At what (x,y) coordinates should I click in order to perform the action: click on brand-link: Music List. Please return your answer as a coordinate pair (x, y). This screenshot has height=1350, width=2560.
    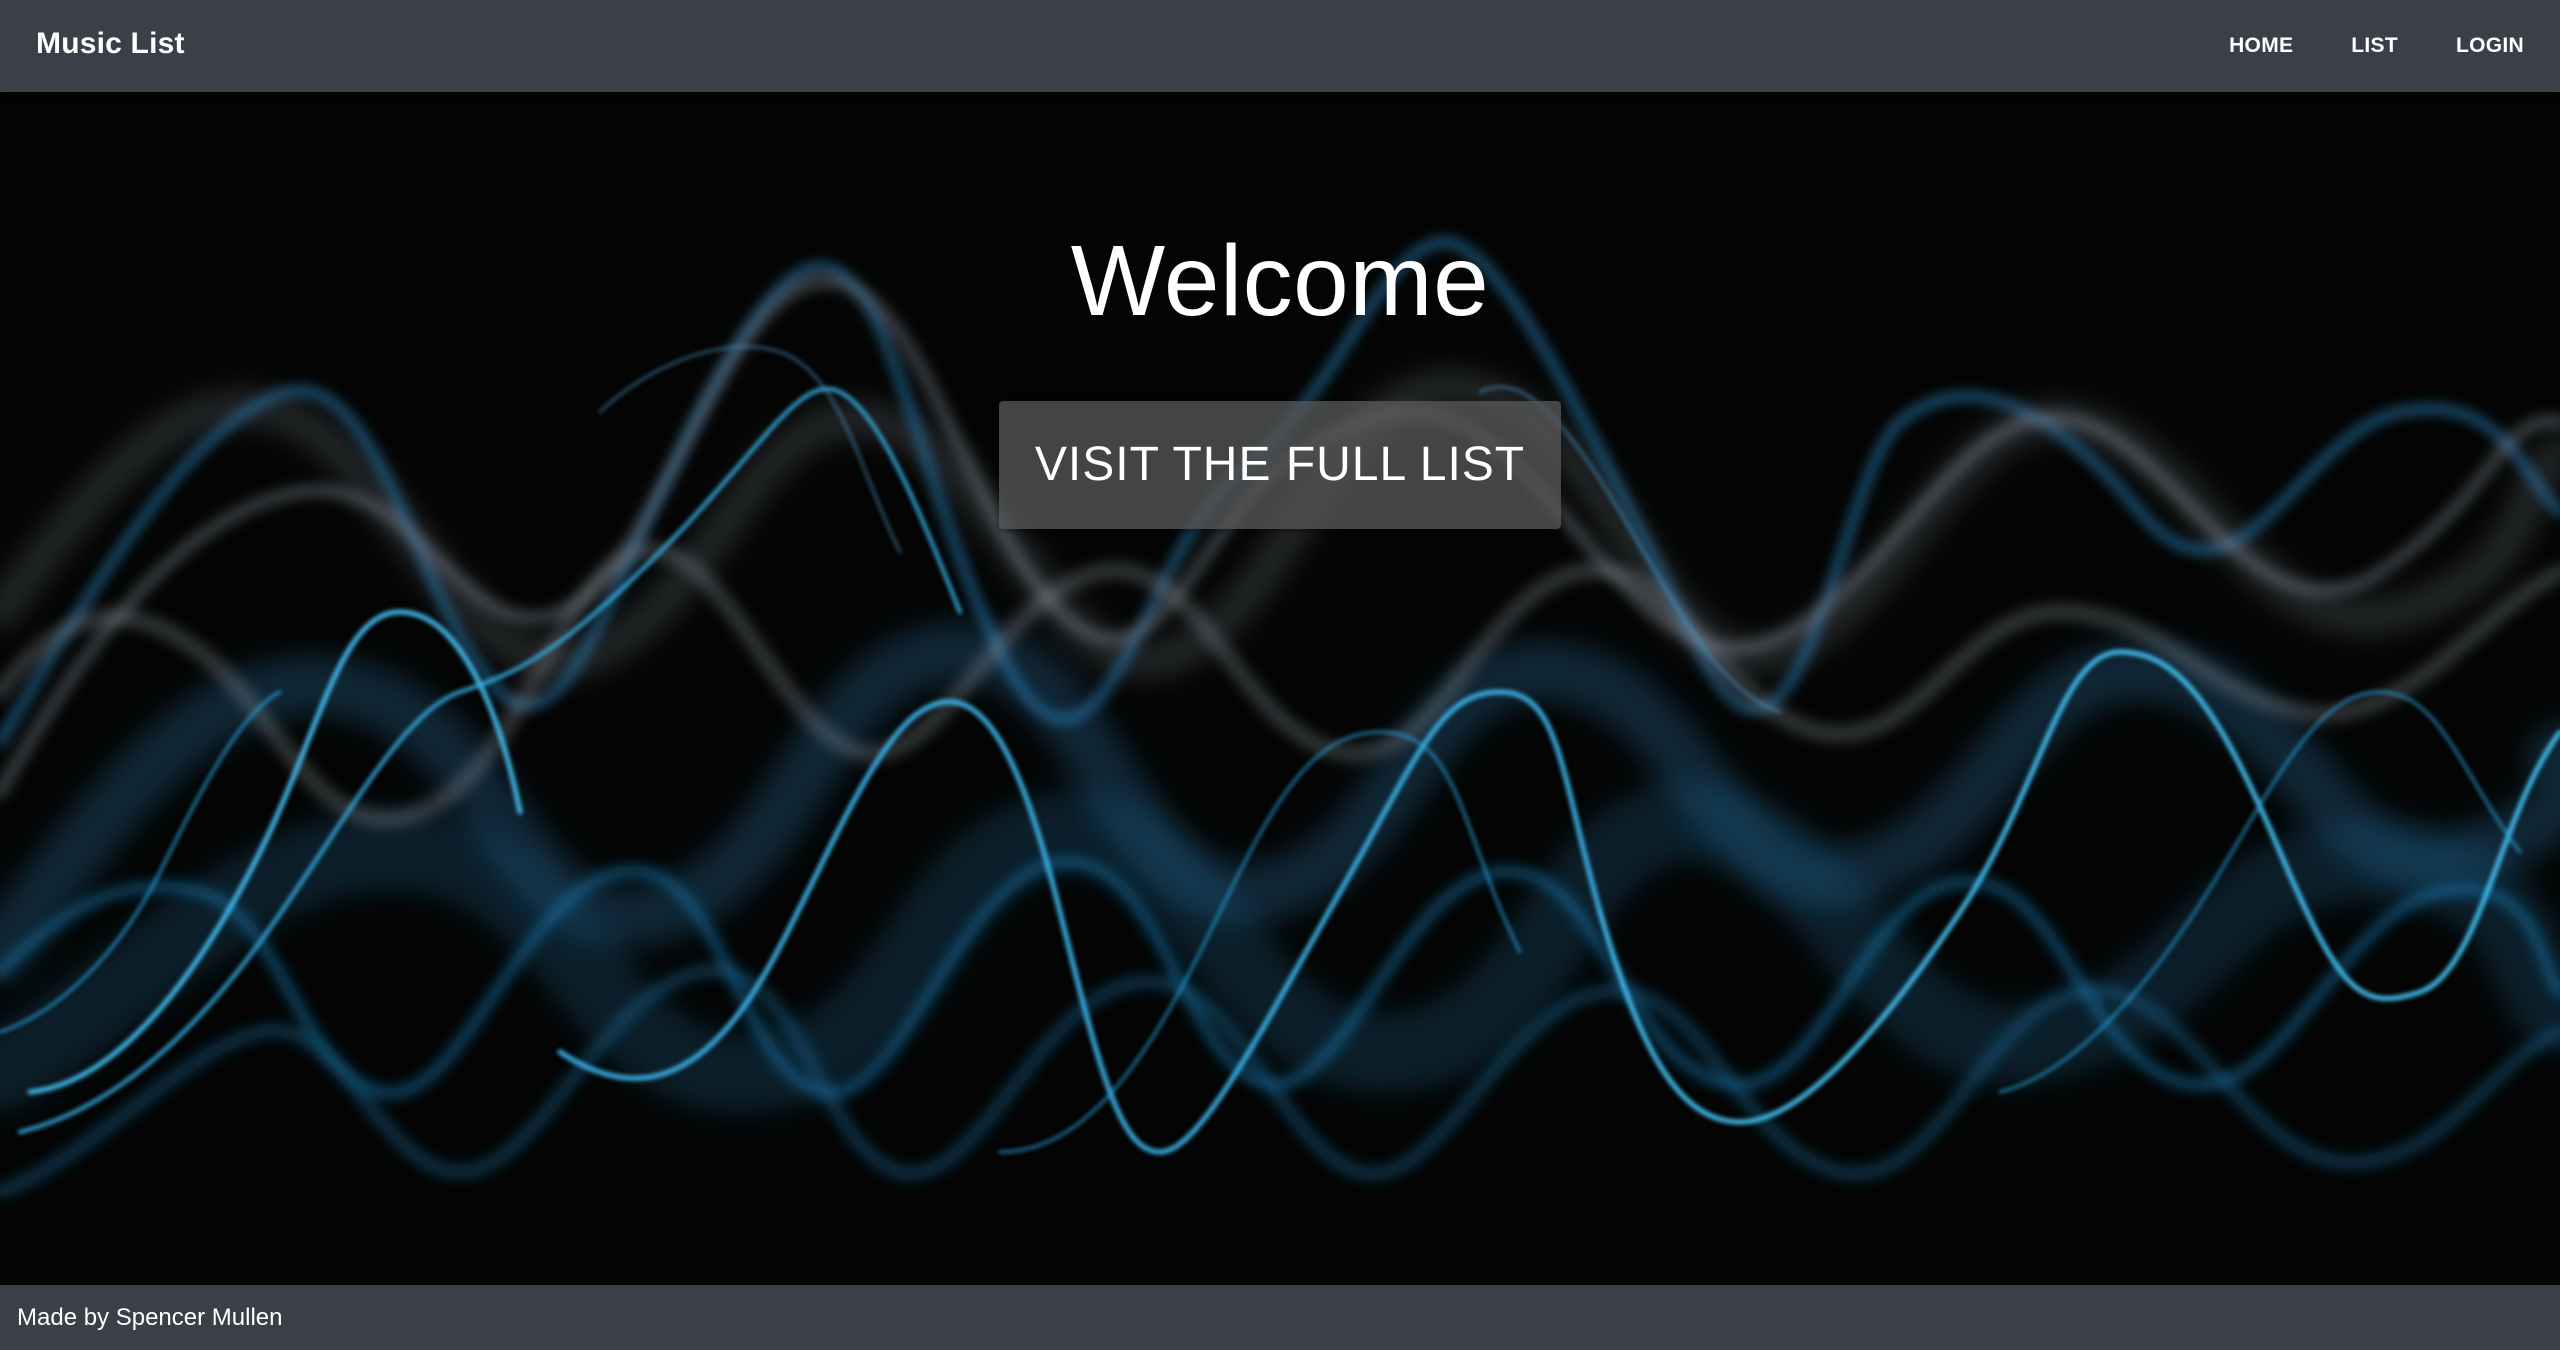
    Looking at the image, I should click on (110, 46).